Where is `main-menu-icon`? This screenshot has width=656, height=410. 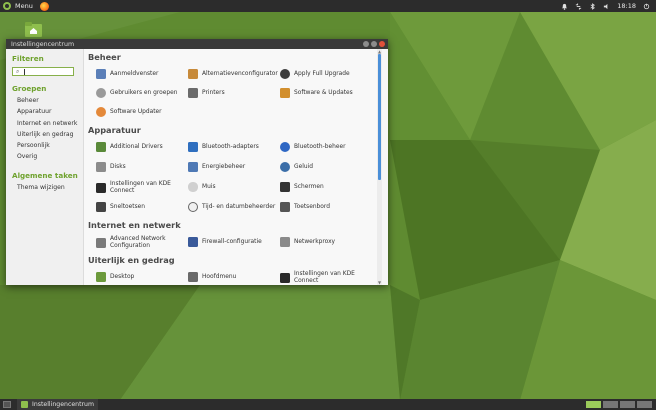 main-menu-icon is located at coordinates (193, 277).